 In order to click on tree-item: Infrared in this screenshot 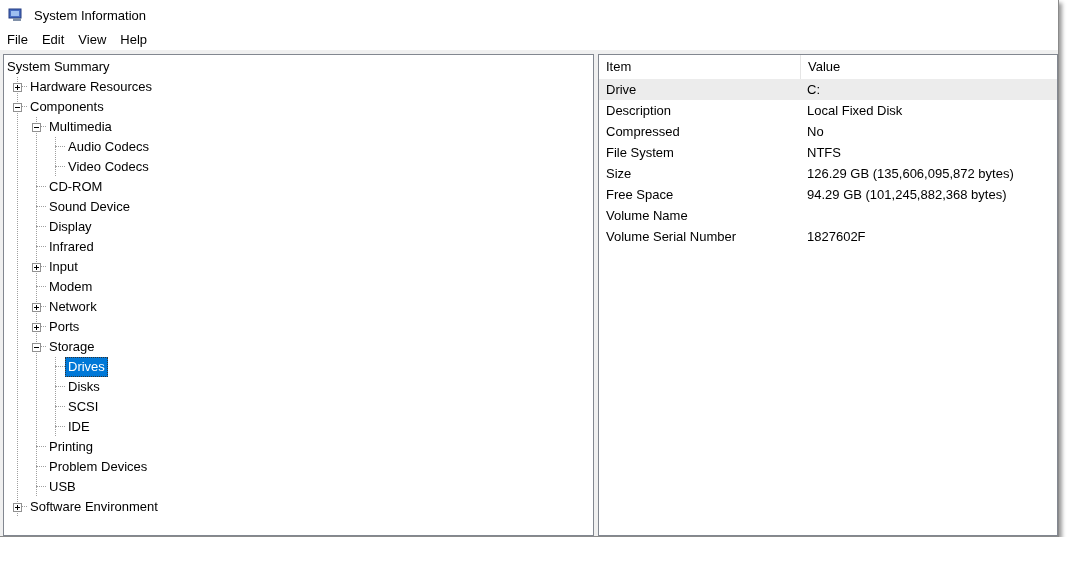, I will do `click(71, 247)`.